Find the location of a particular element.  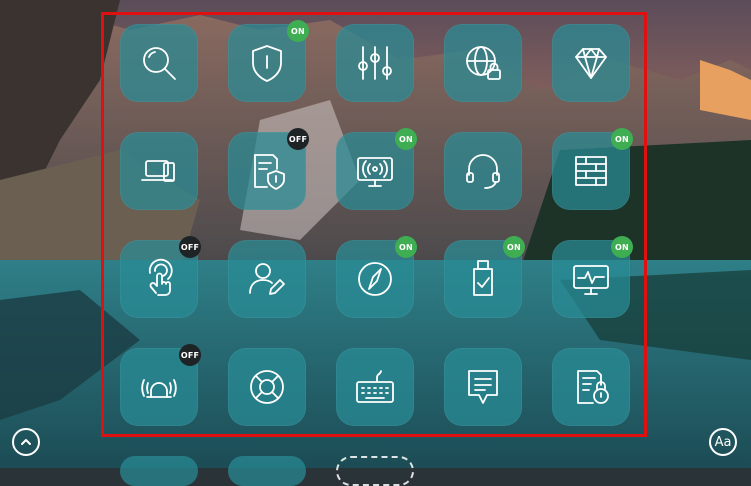

tile-document-lock is located at coordinates (591, 387).